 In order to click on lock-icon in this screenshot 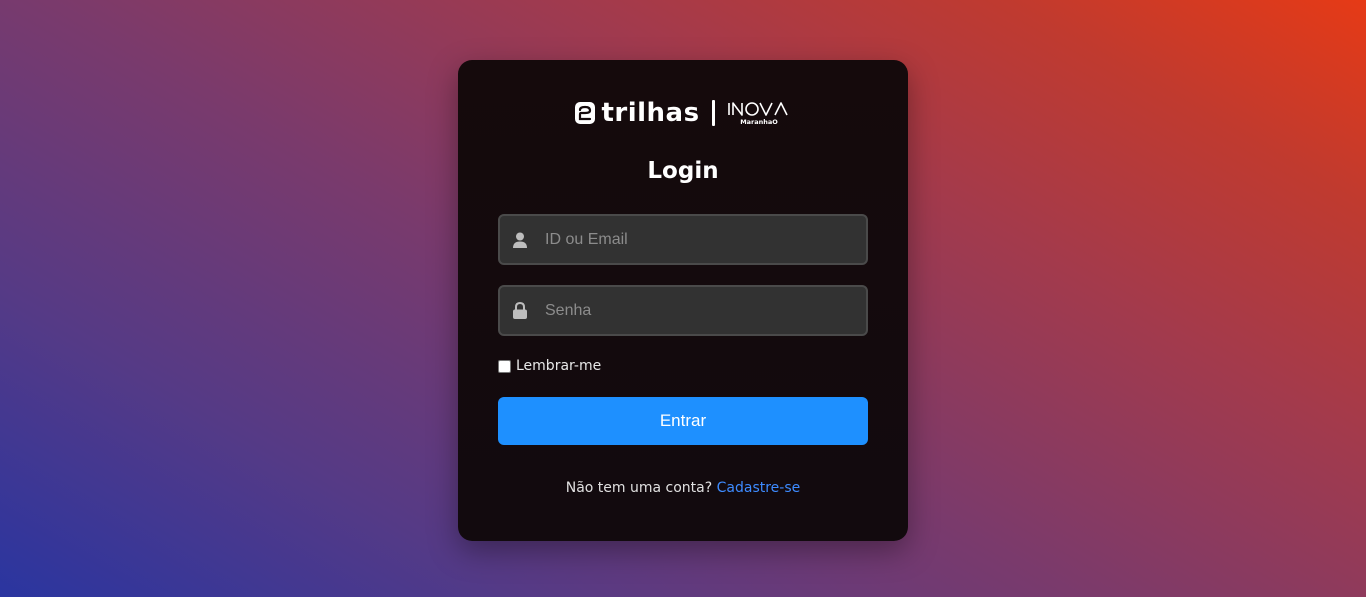, I will do `click(520, 311)`.